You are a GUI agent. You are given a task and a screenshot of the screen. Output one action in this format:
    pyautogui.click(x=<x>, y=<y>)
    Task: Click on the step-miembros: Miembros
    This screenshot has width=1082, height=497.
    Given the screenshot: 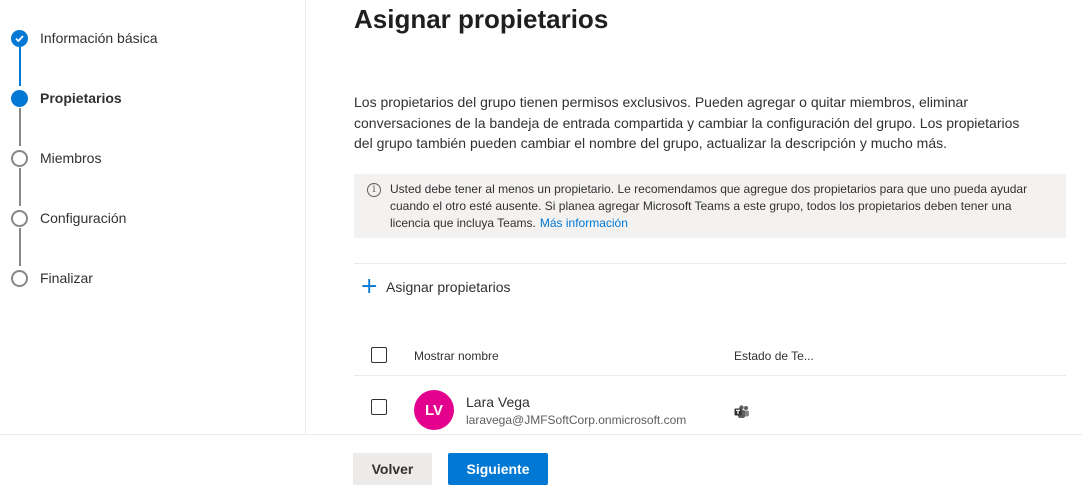 What is the action you would take?
    pyautogui.click(x=150, y=158)
    